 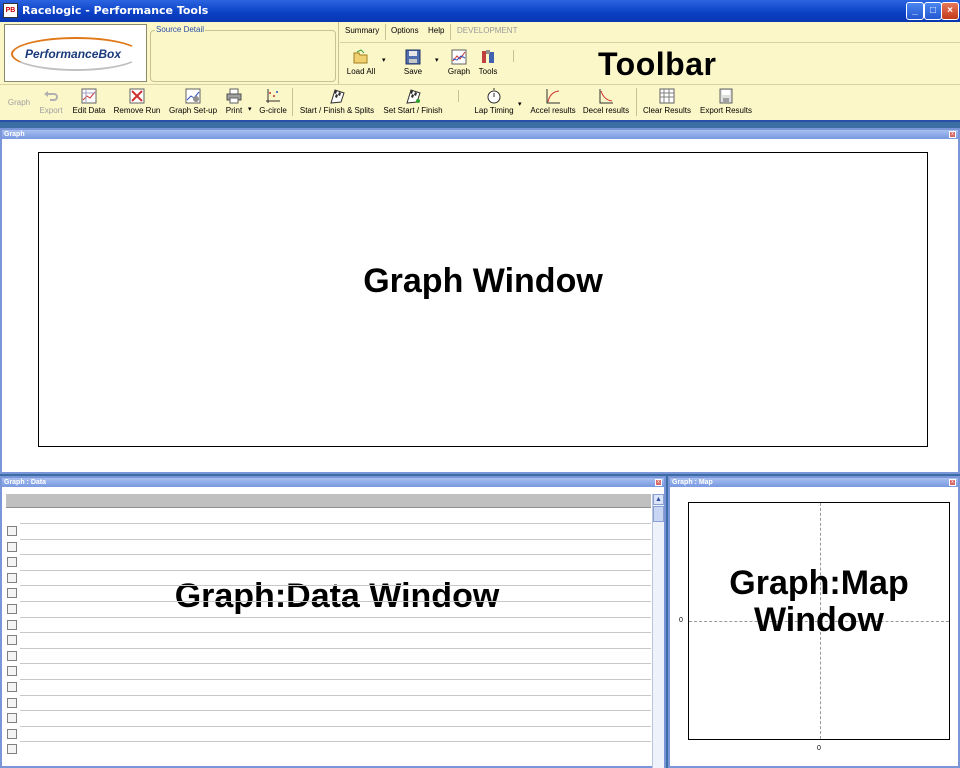 I want to click on floppy-disk-icon, so click(x=413, y=57).